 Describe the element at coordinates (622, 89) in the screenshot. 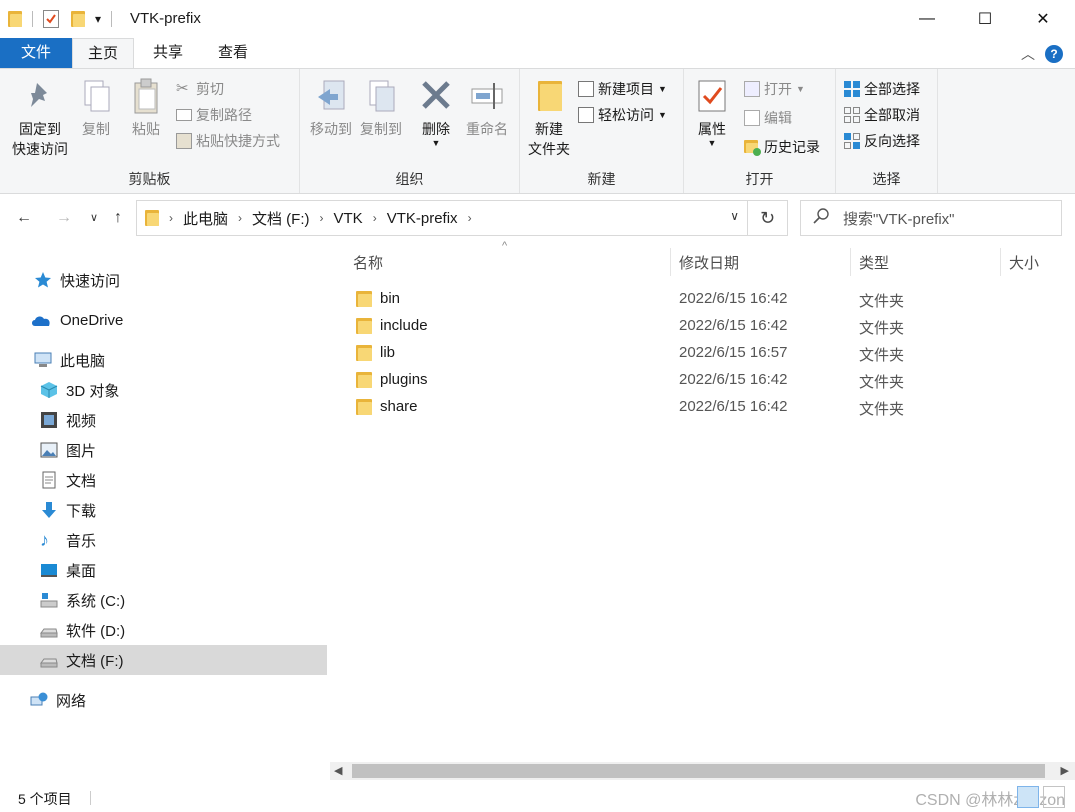

I see `new-item-button: 新建项目 ▼` at that location.